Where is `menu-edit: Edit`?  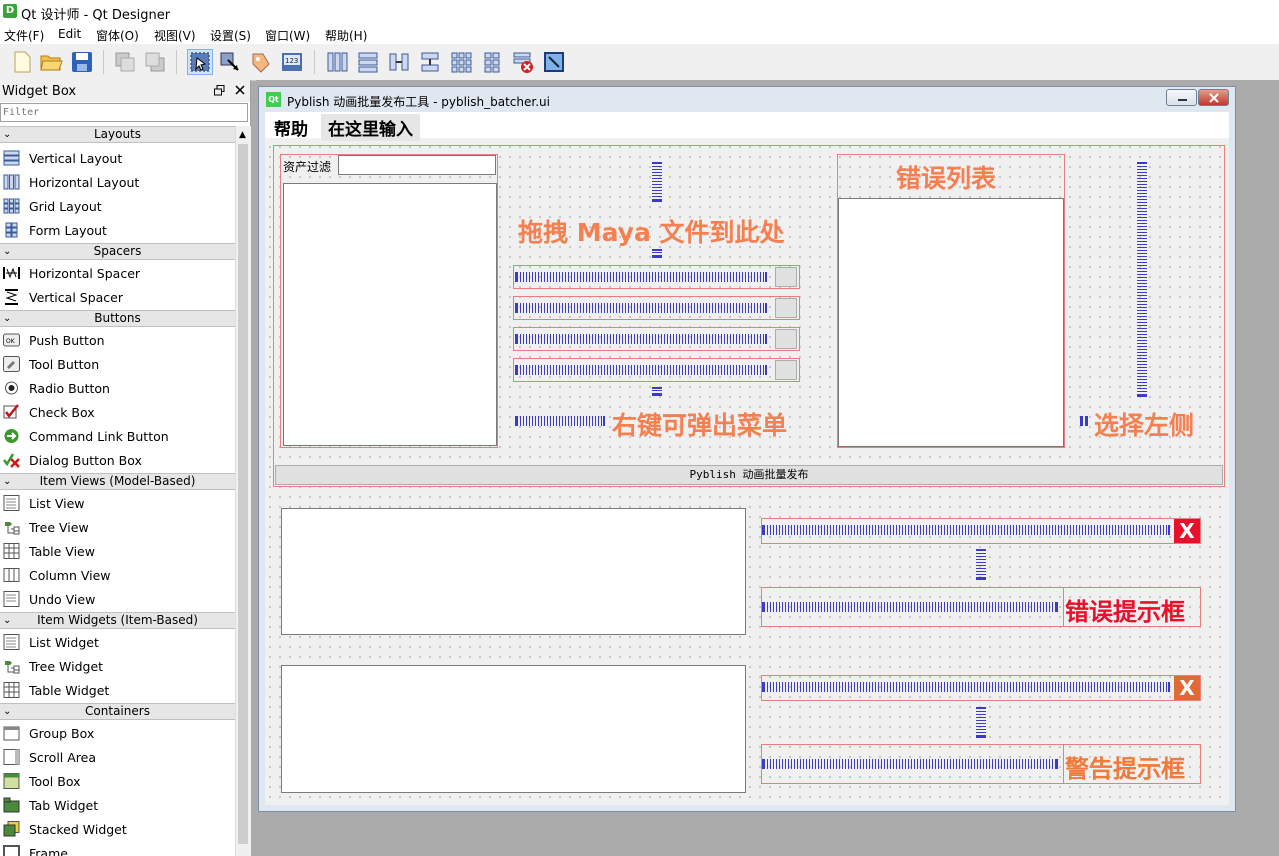
menu-edit: Edit is located at coordinates (69, 34).